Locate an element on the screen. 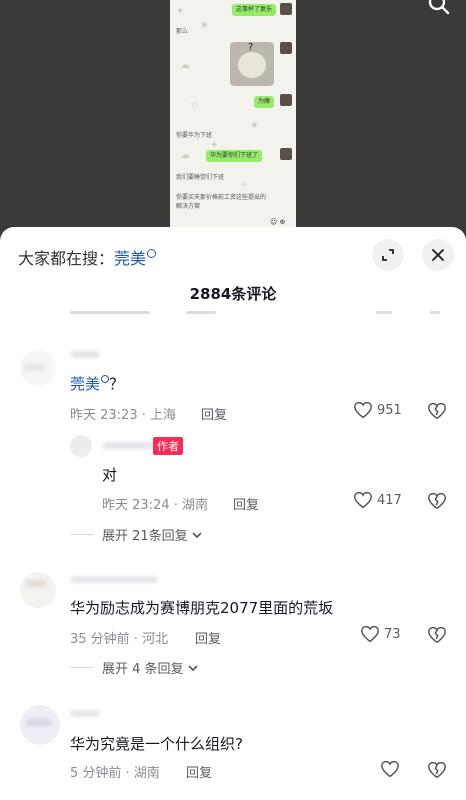 Image resolution: width=466 pixels, height=800 pixels. chat-text: 你要华为下班 is located at coordinates (194, 135).